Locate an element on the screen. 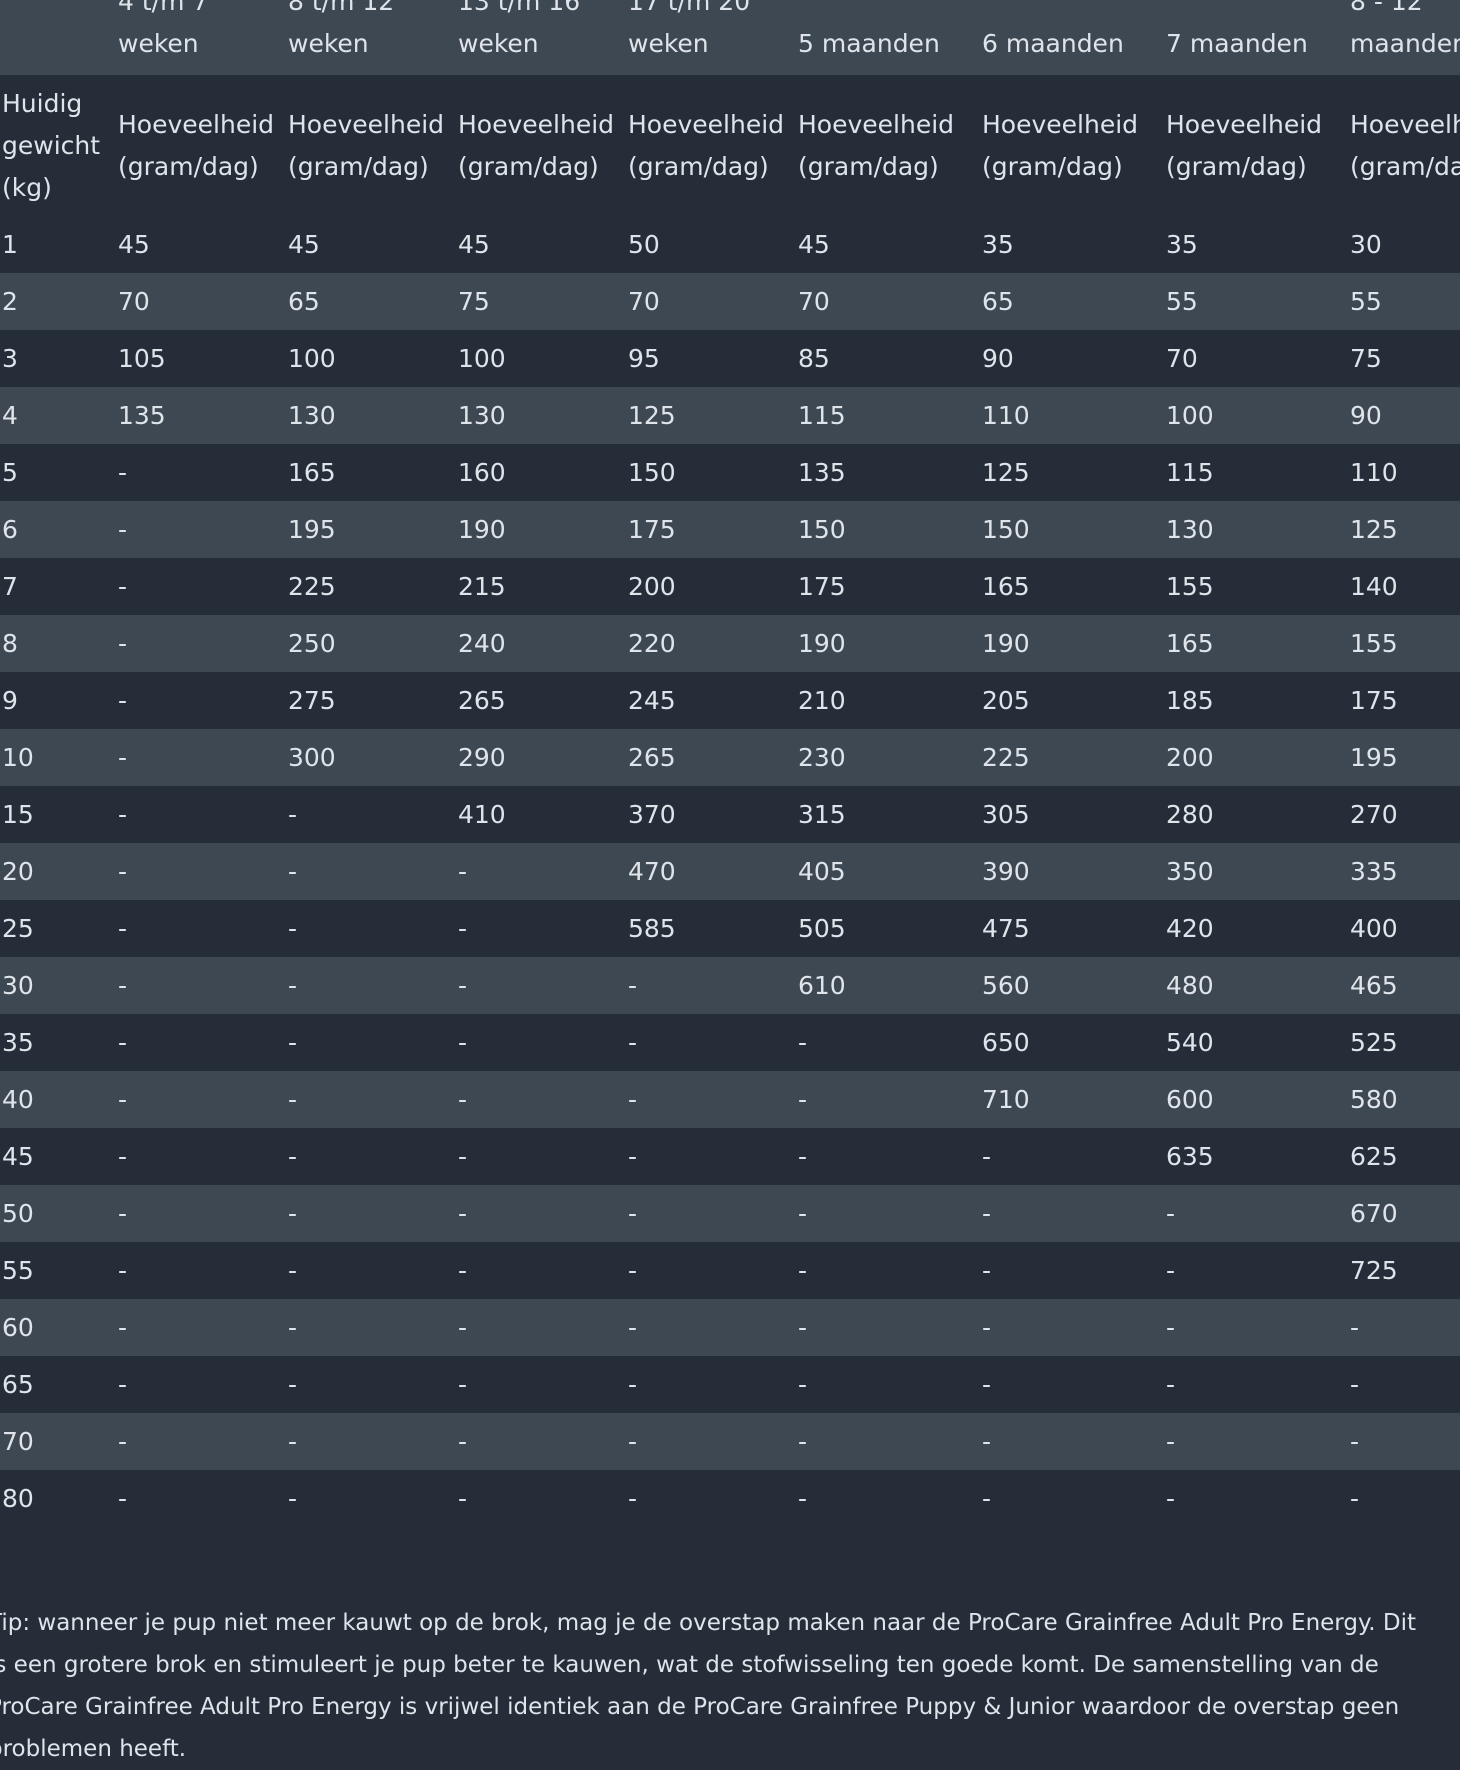 Image resolution: width=1460 pixels, height=1770 pixels. amount-cell: 140 is located at coordinates (1374, 586).